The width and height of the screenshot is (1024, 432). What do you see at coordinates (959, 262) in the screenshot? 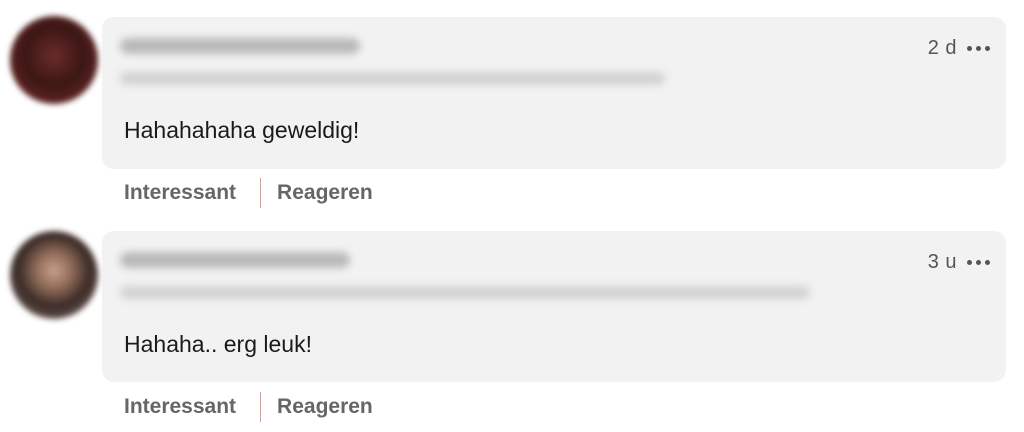
I see `comment-meta: 3 u` at bounding box center [959, 262].